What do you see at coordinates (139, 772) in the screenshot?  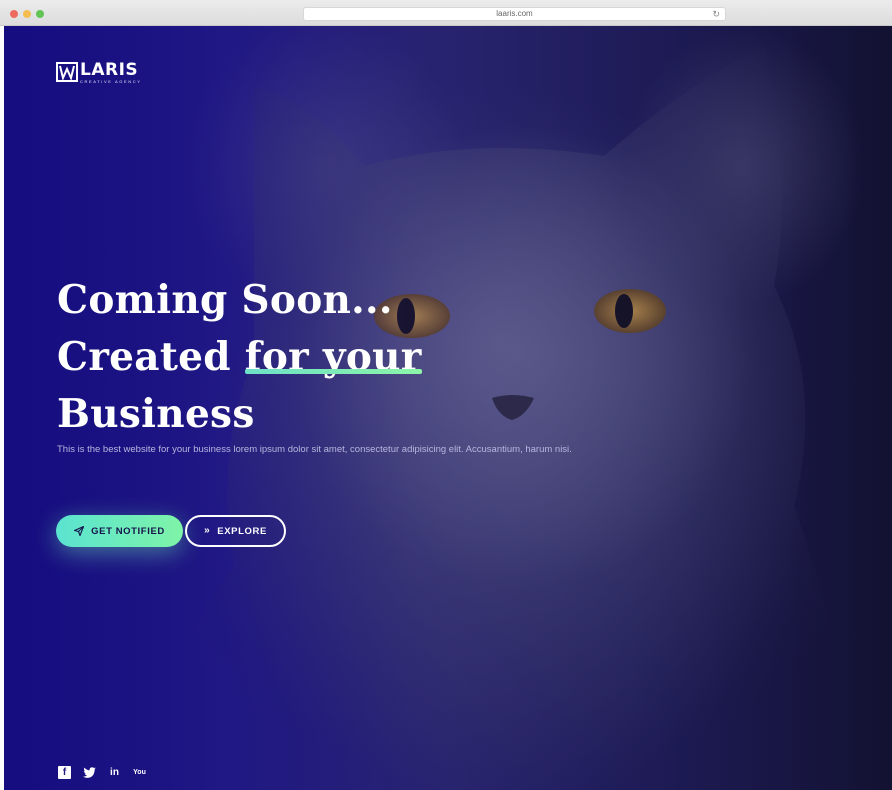 I see `youtube-icon: You` at bounding box center [139, 772].